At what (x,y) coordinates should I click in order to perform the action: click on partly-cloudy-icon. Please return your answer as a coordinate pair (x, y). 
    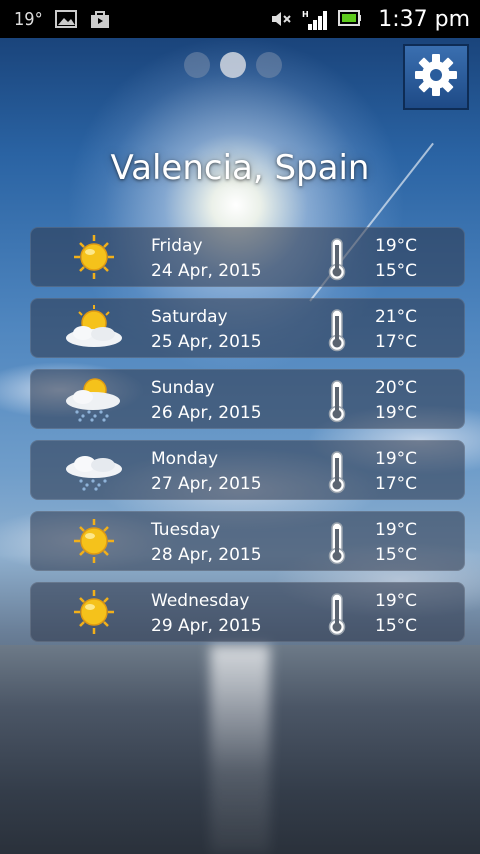
    Looking at the image, I should click on (94, 329).